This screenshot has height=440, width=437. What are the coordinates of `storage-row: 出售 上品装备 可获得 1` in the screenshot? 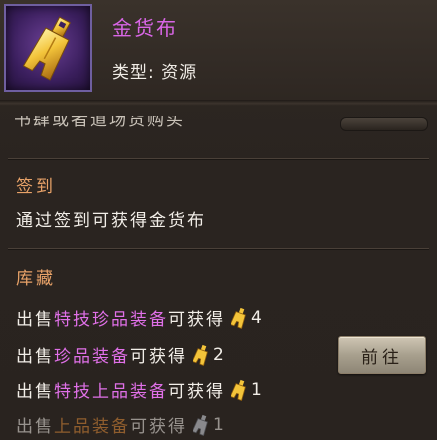 It's located at (121, 424).